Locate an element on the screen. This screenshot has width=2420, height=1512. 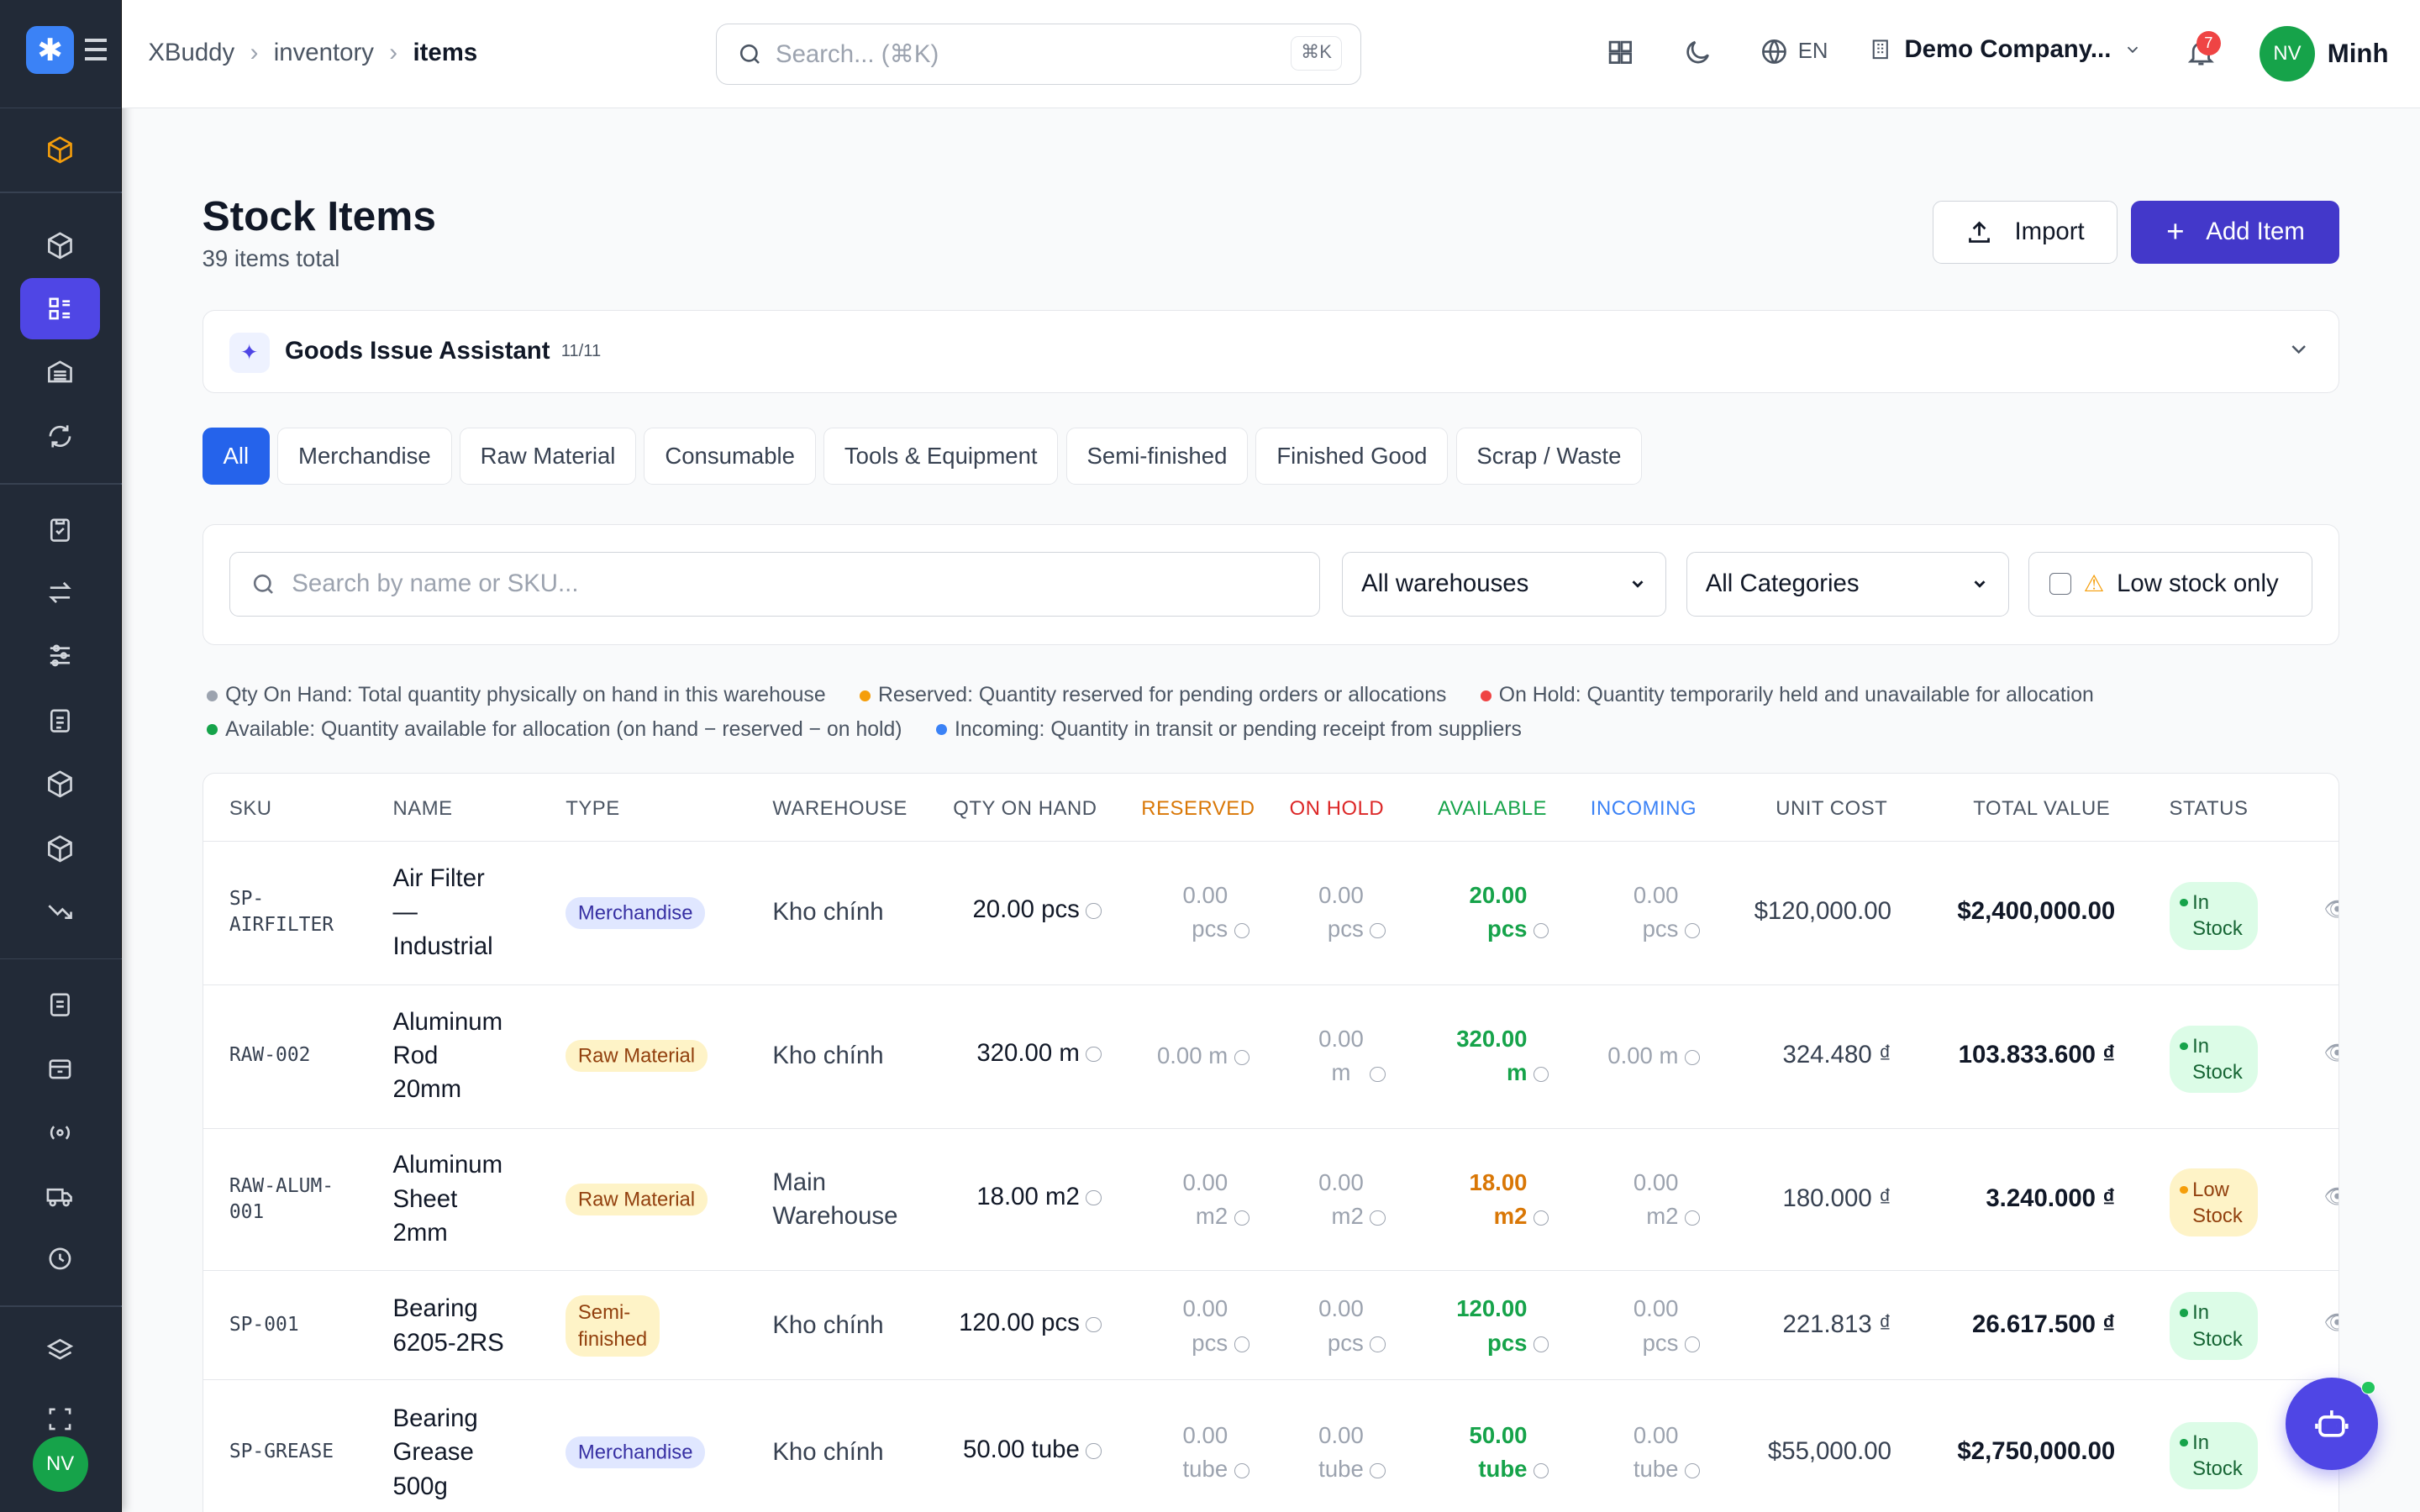
col-unit-cost: UNIT COST is located at coordinates (1831, 809).